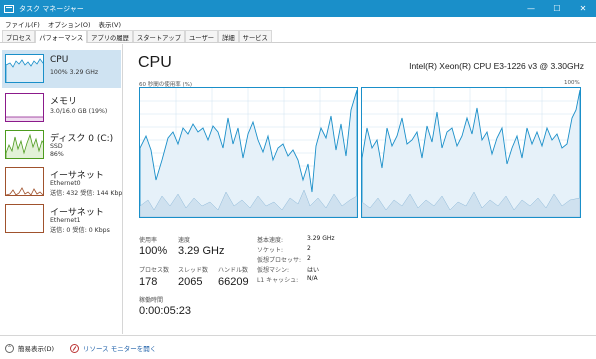  Describe the element at coordinates (24, 218) in the screenshot. I see `ethernet1-thumbnail-graph` at that location.